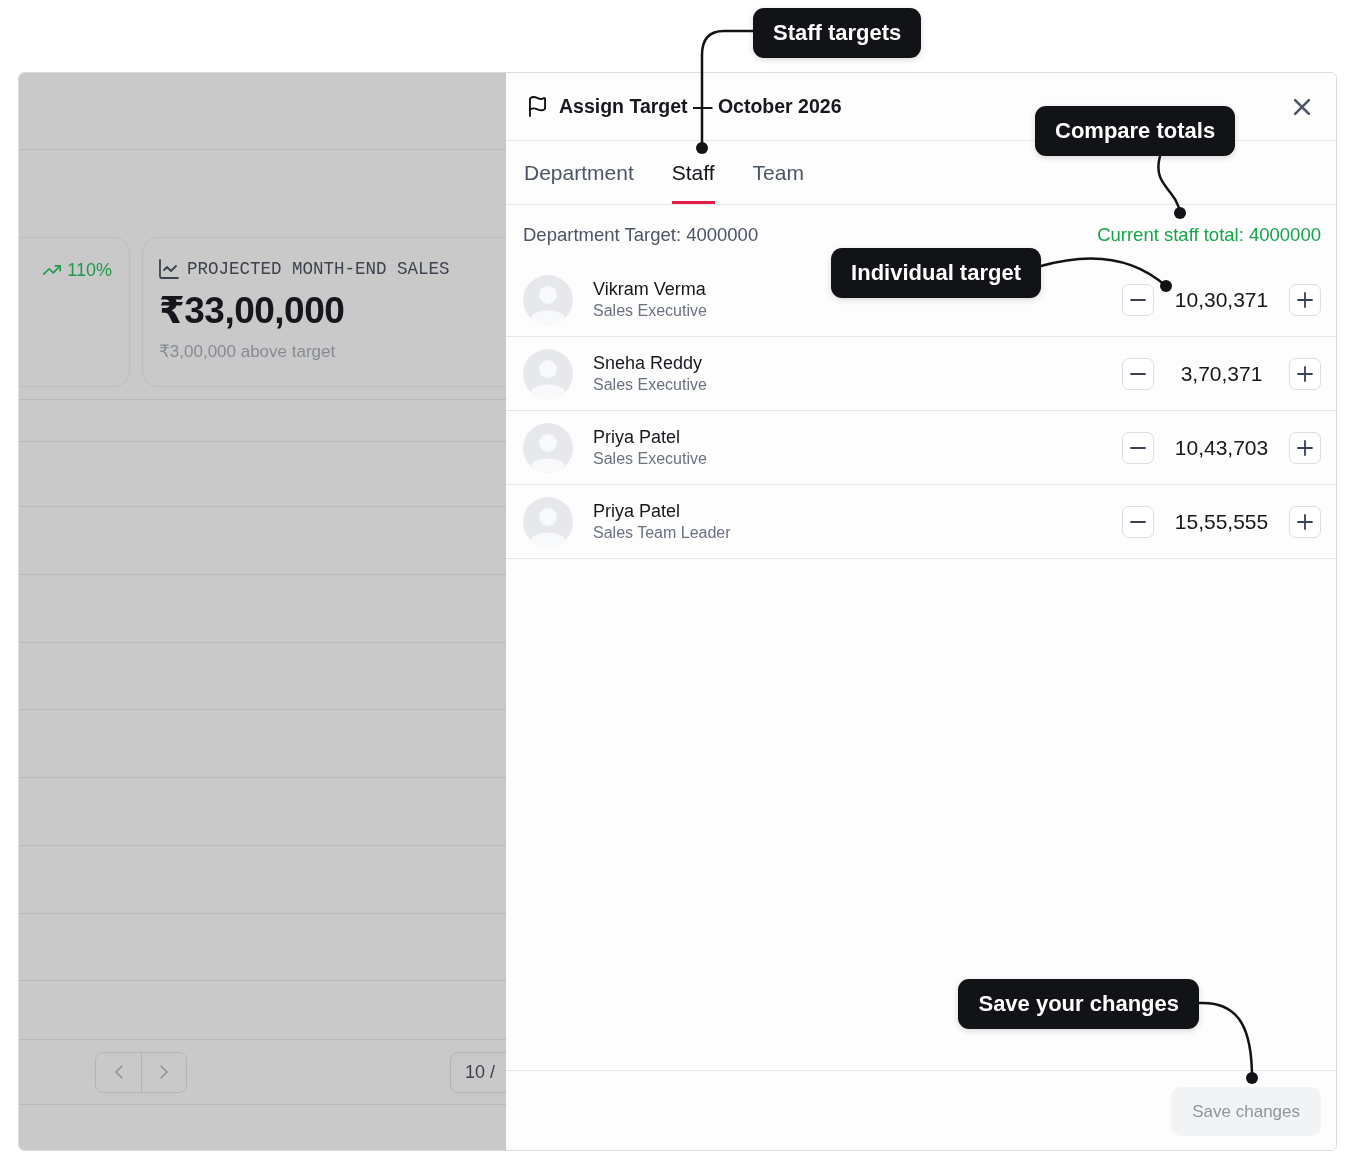 The height and width of the screenshot is (1162, 1353). I want to click on department-target: Department Target: 4000000, so click(641, 235).